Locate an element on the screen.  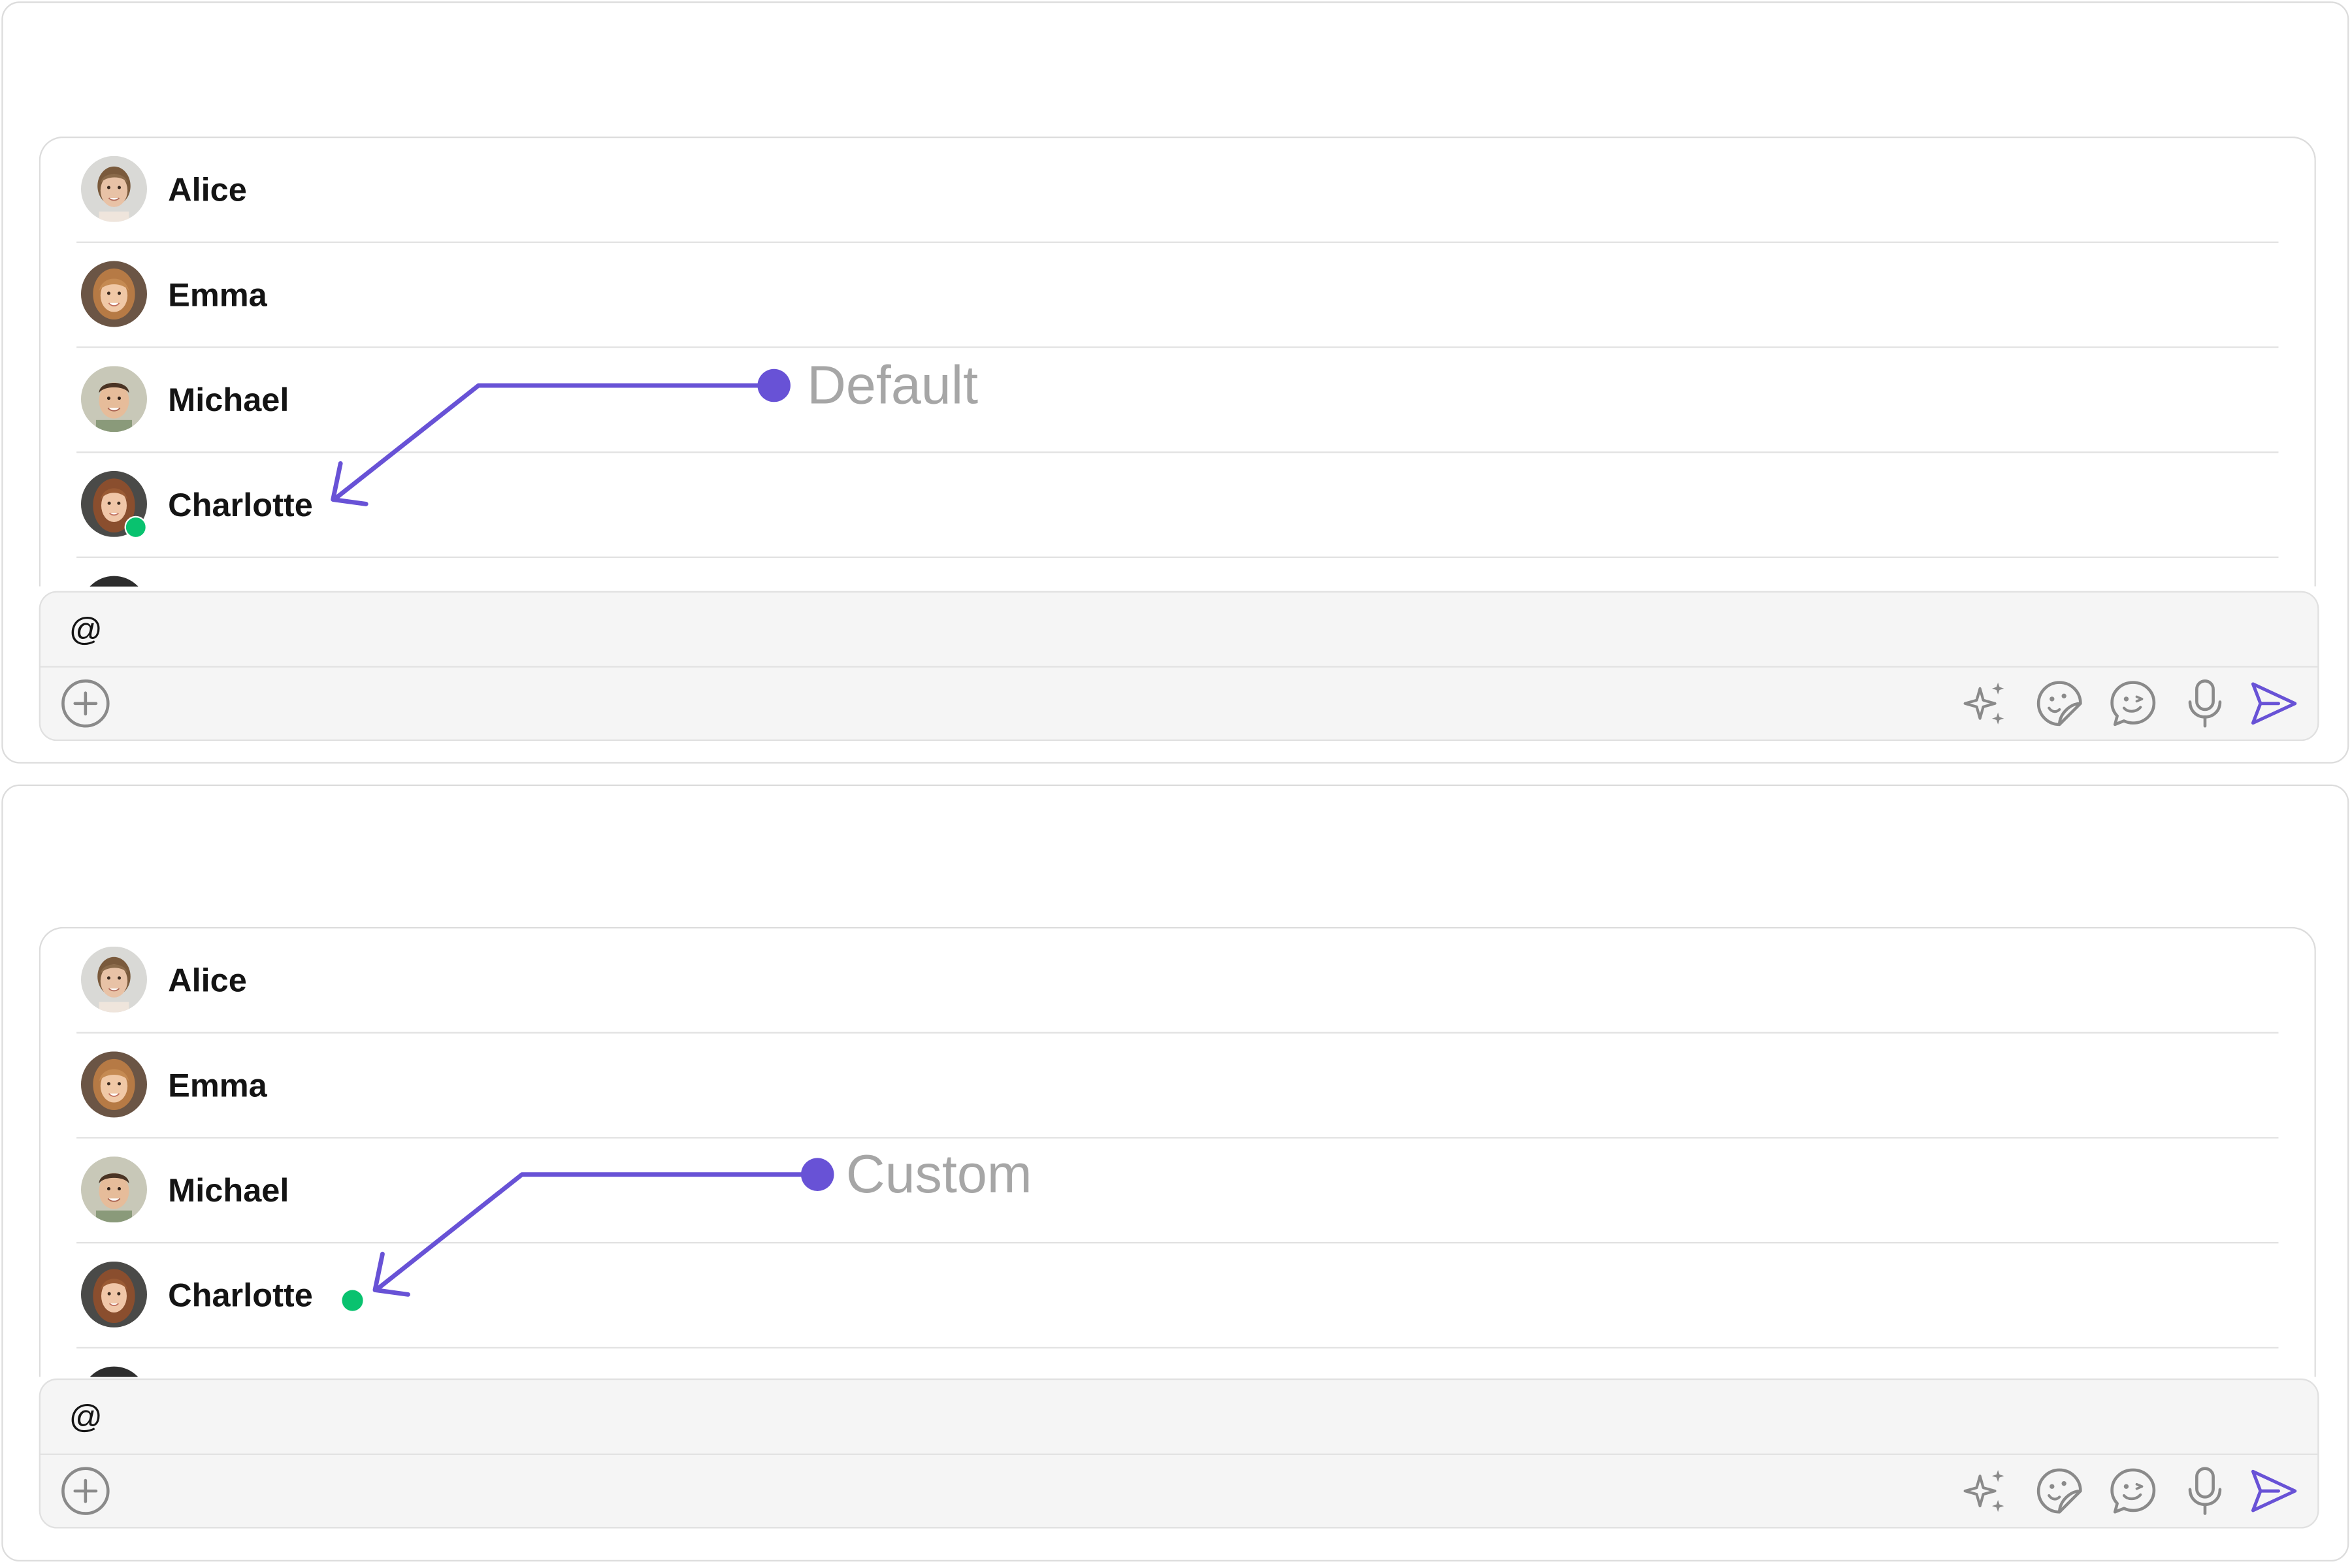
annotation-label: Default is located at coordinates (893, 384).